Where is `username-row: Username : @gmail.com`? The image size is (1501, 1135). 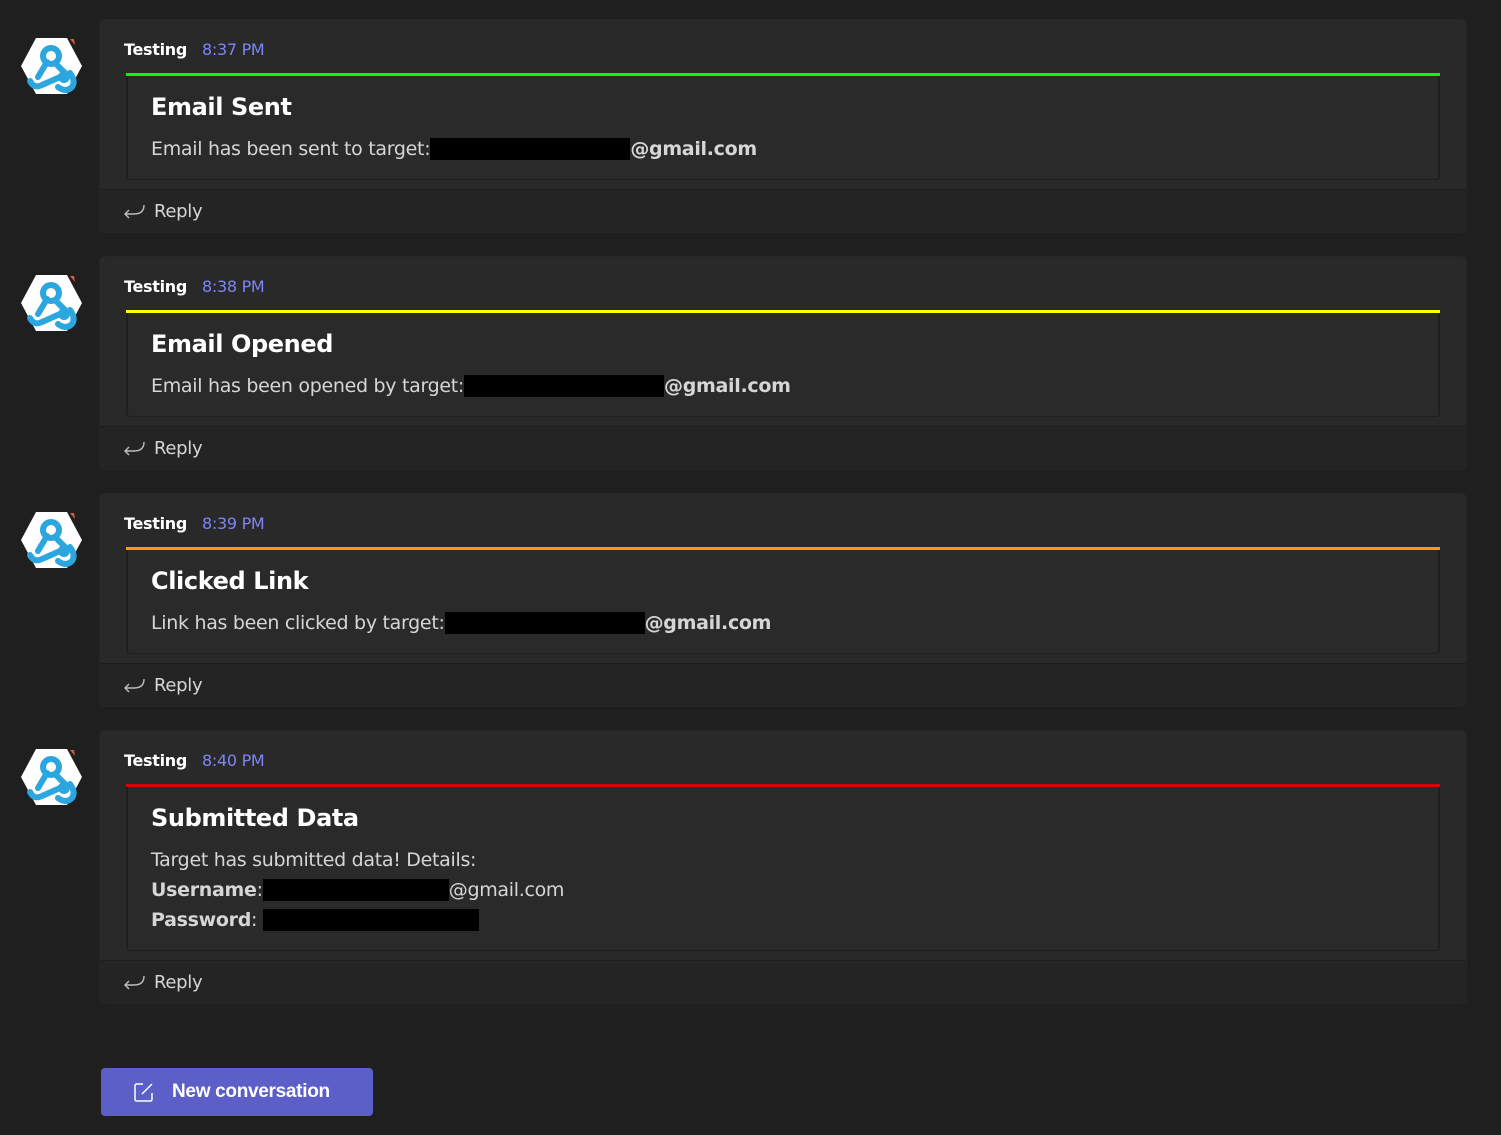
username-row: Username : @gmail.com is located at coordinates (783, 890).